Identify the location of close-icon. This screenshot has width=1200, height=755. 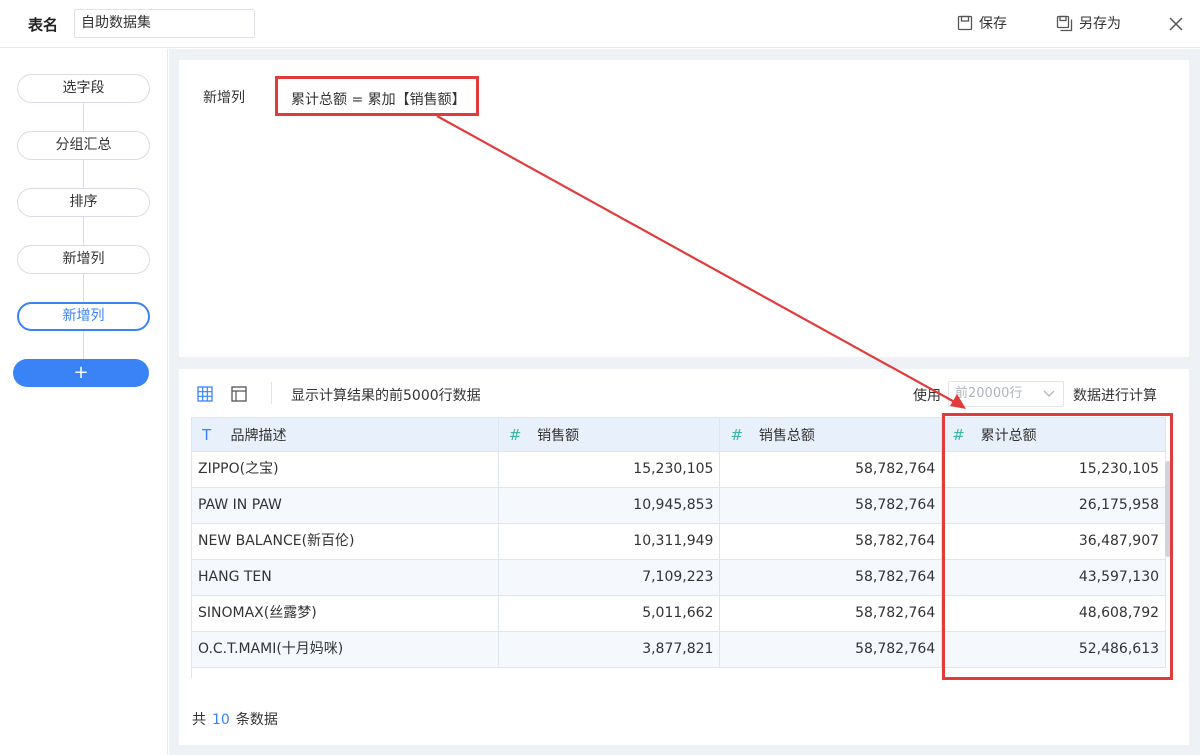
(1176, 24).